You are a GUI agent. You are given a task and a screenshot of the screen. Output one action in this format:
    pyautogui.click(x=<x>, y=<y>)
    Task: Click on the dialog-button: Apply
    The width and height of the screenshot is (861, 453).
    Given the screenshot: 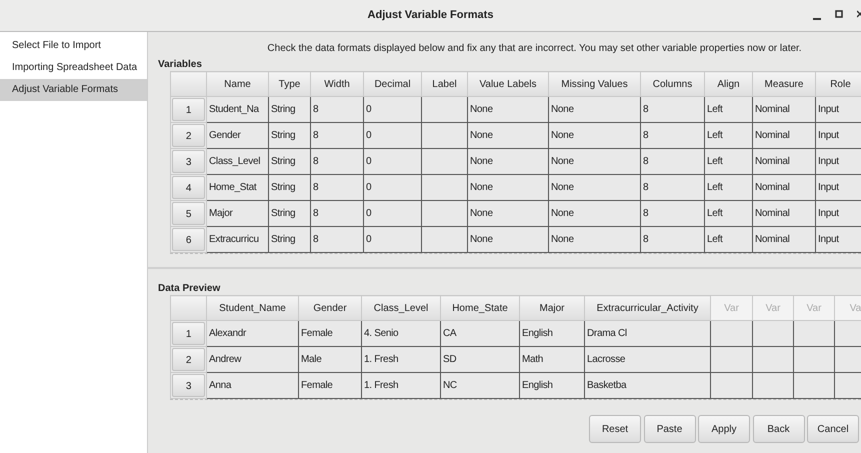 What is the action you would take?
    pyautogui.click(x=724, y=429)
    